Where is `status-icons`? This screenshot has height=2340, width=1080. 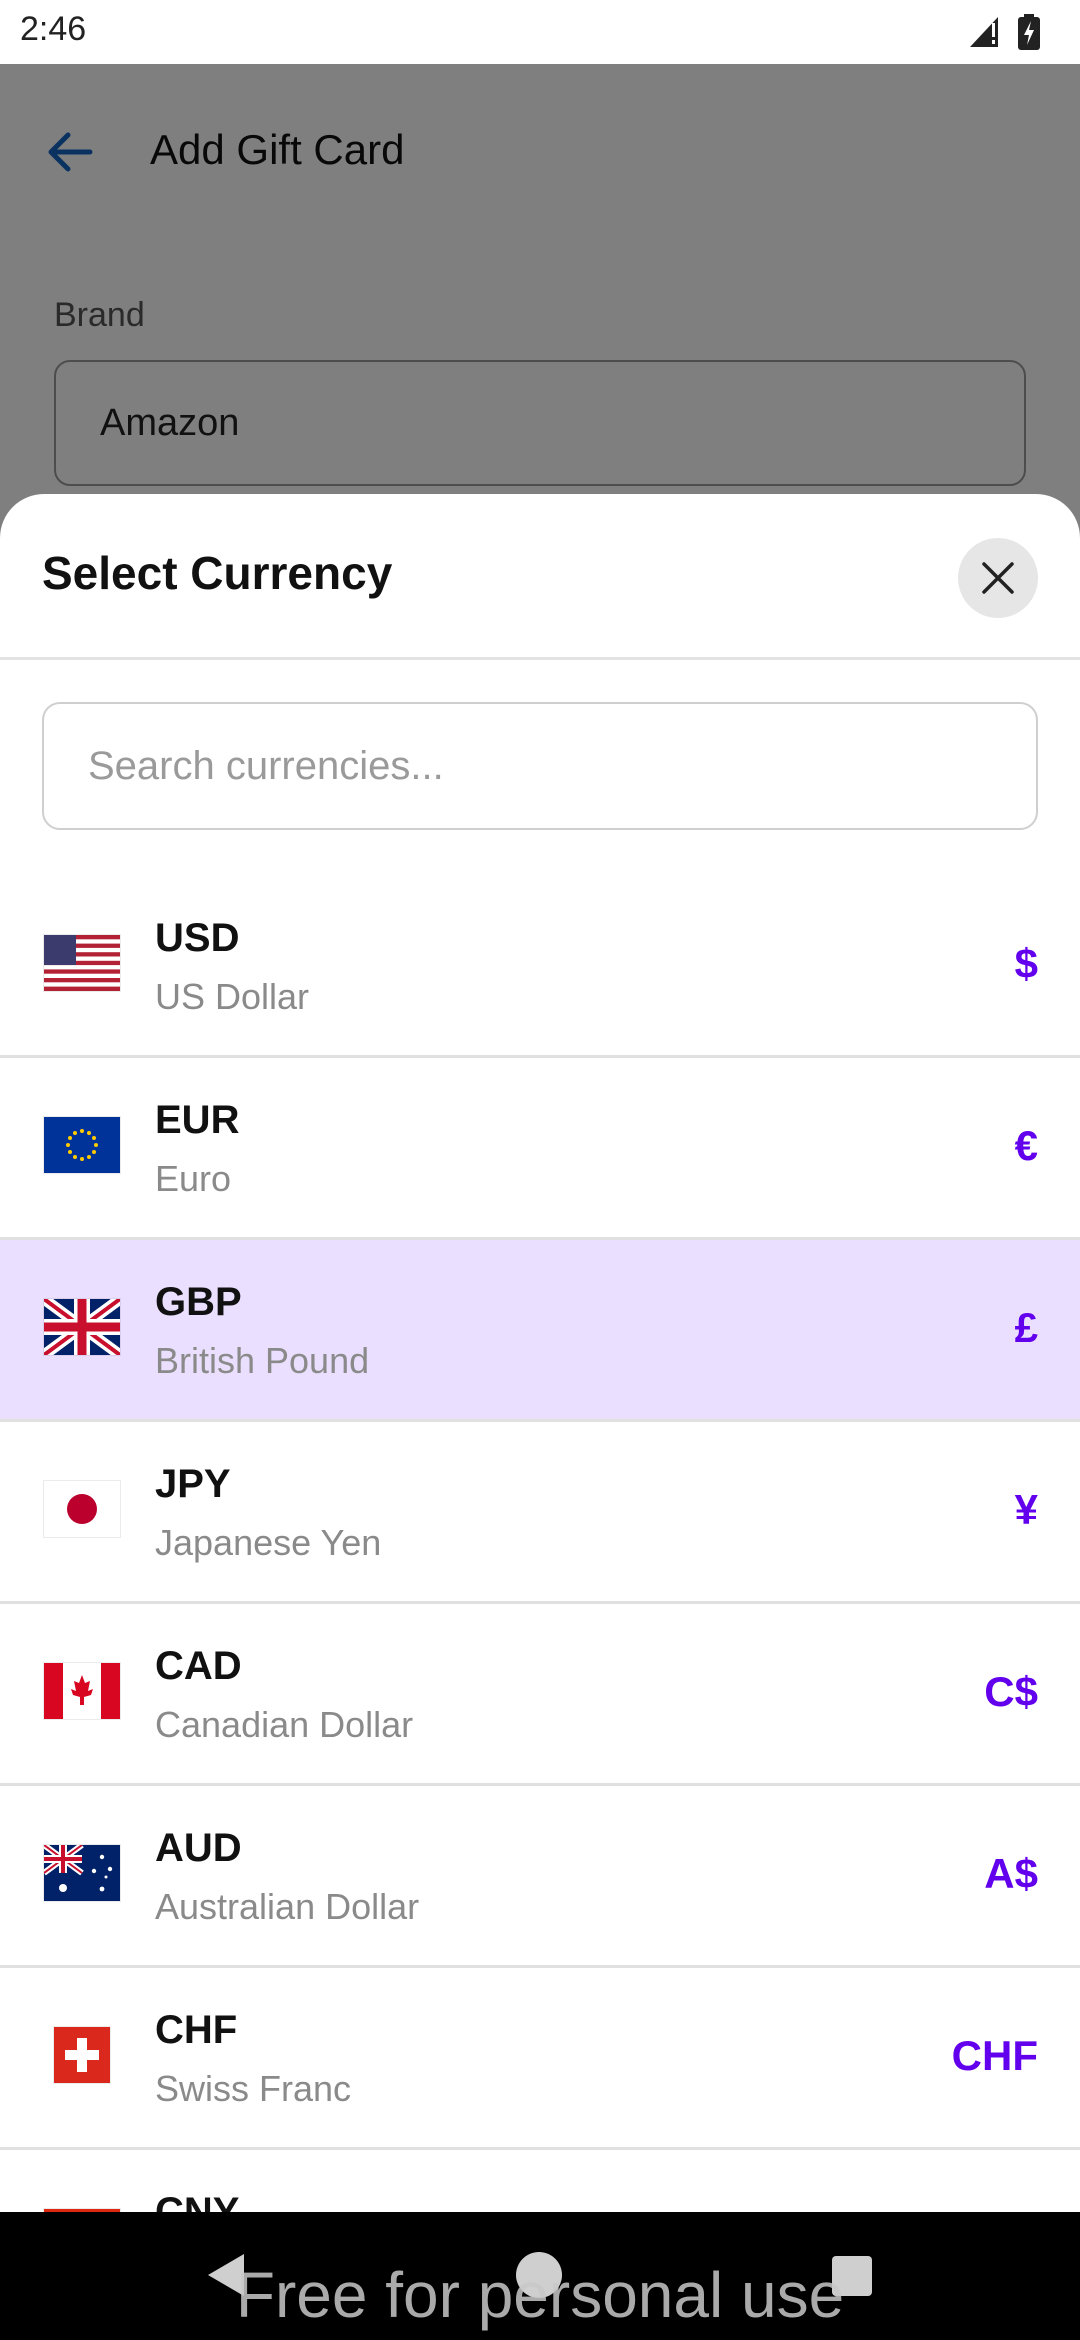 status-icons is located at coordinates (1004, 32).